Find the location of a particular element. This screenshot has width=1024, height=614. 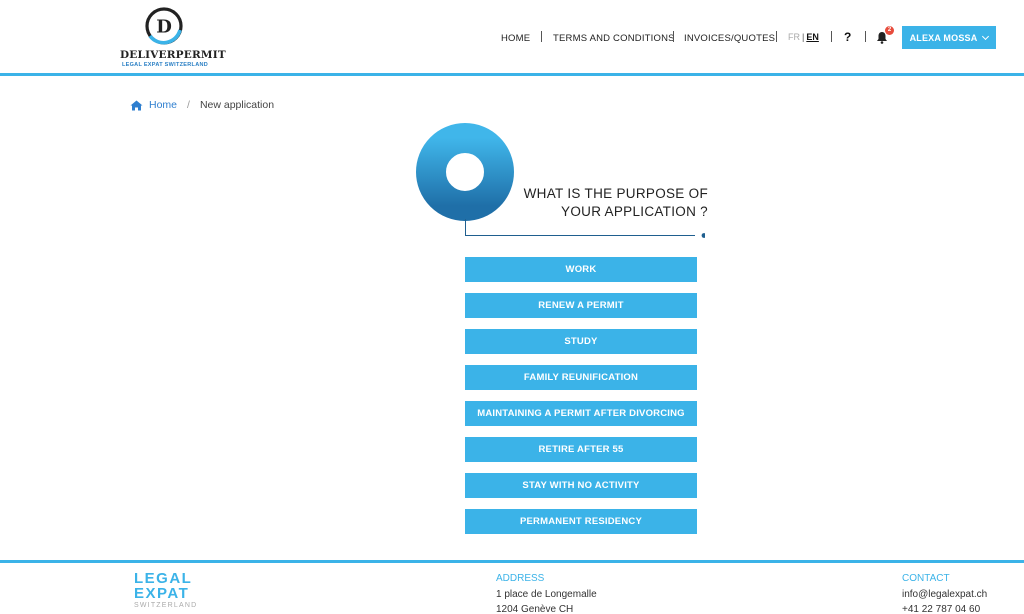

nav-home-label: HOME is located at coordinates (516, 38).